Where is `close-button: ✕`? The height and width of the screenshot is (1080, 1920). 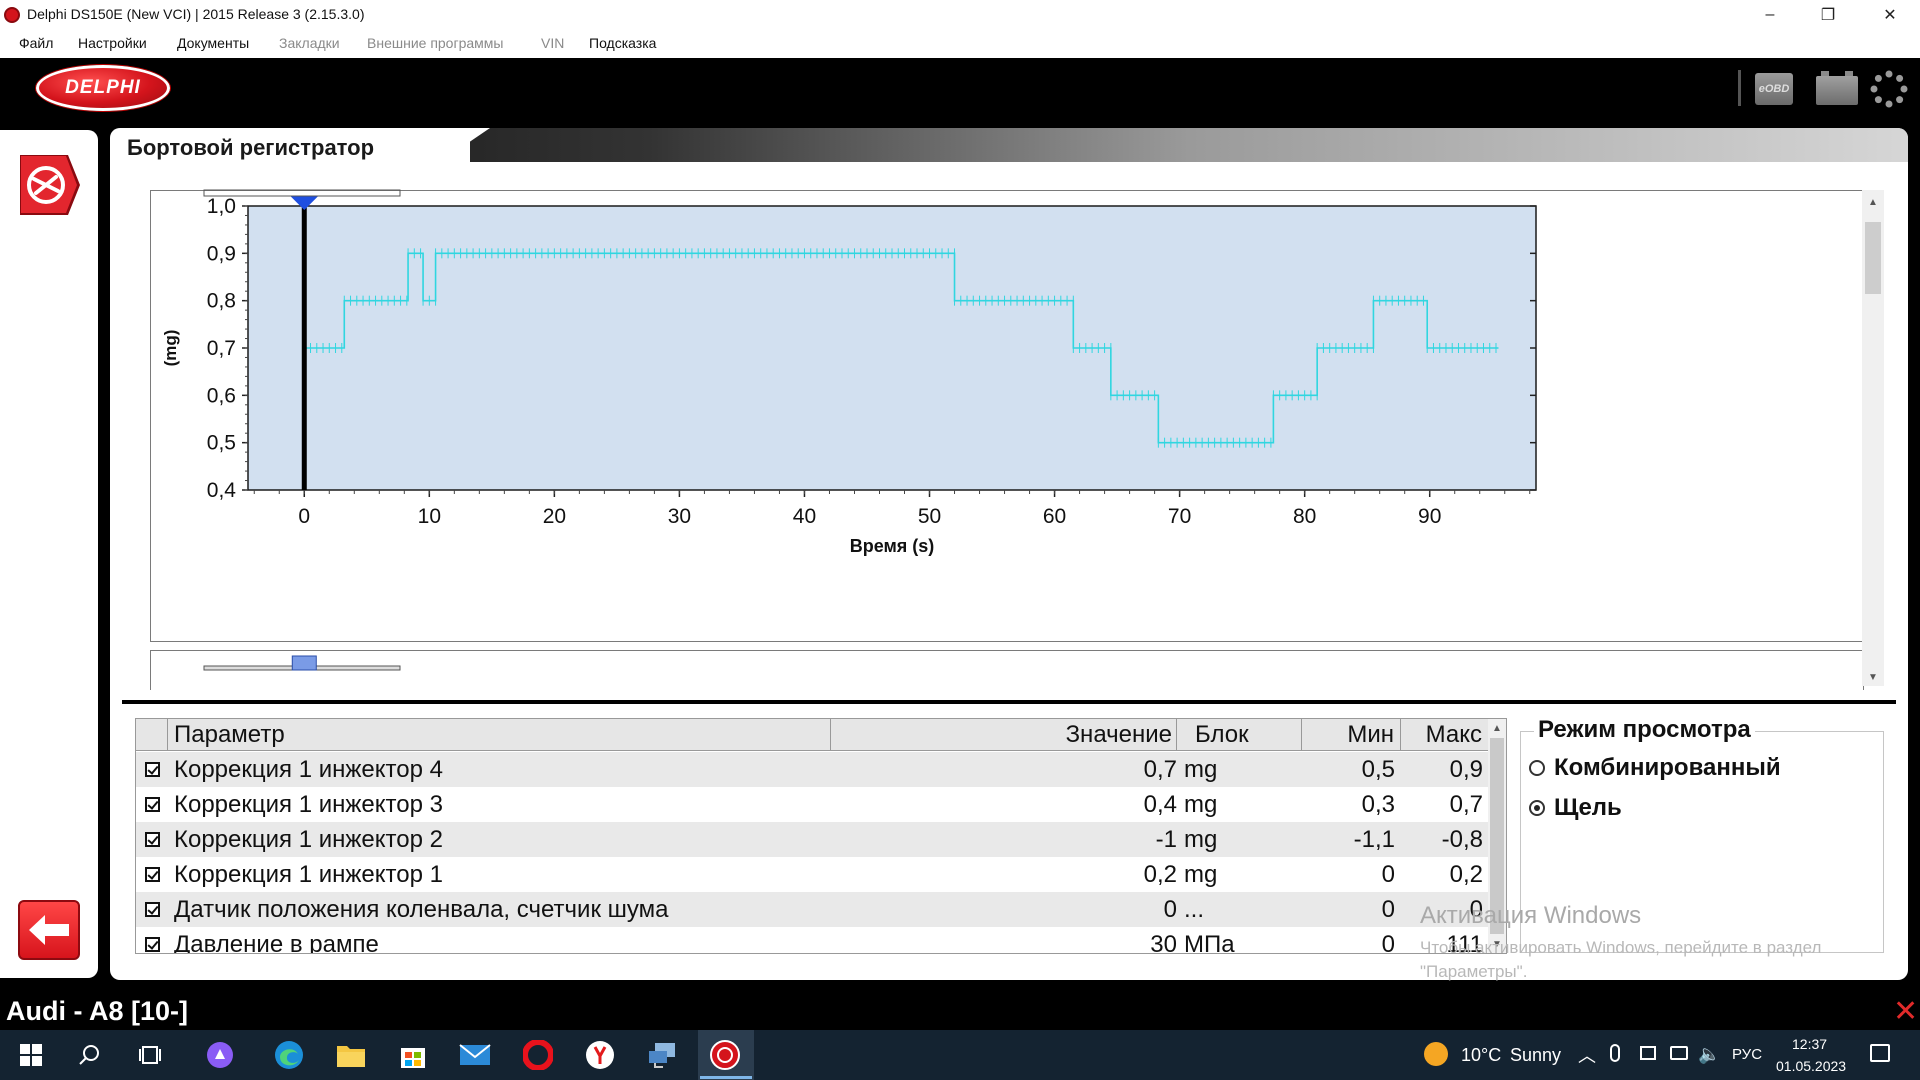 close-button: ✕ is located at coordinates (1890, 15).